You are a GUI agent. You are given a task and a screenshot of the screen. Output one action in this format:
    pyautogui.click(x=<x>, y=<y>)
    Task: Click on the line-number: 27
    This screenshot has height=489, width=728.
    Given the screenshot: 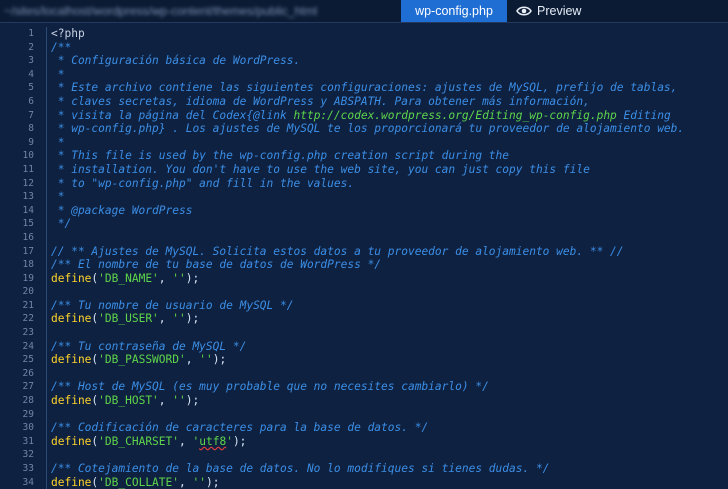 What is the action you would take?
    pyautogui.click(x=28, y=387)
    